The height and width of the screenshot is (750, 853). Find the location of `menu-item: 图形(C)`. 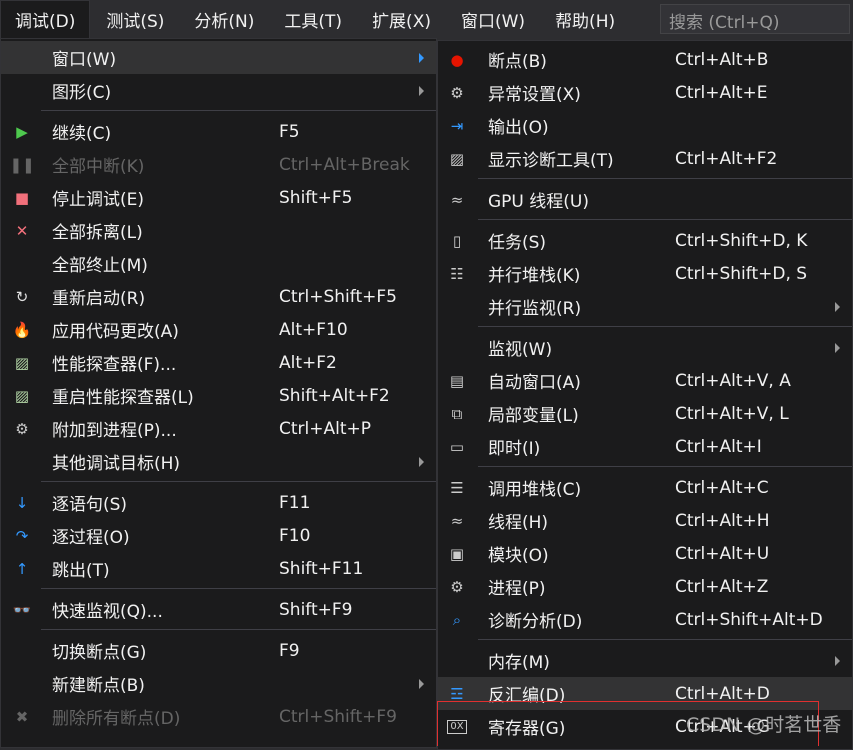

menu-item: 图形(C) is located at coordinates (218, 90).